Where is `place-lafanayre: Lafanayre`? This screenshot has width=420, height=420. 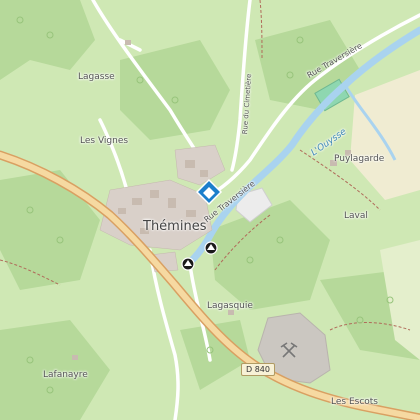 place-lafanayre: Lafanayre is located at coordinates (65, 375).